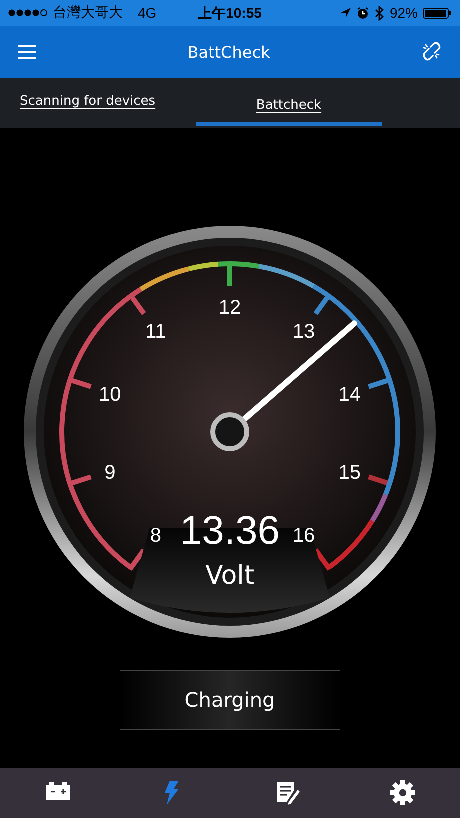 Image resolution: width=460 pixels, height=818 pixels. Describe the element at coordinates (346, 13) in the screenshot. I see `location-icon` at that location.